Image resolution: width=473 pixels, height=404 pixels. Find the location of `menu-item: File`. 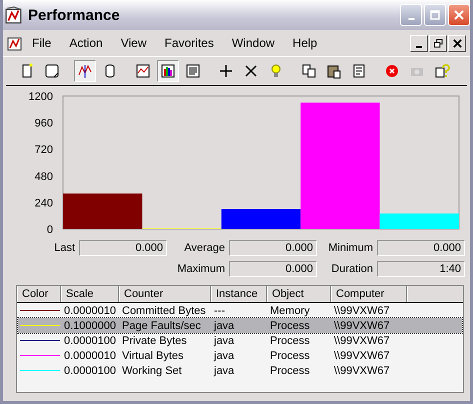

menu-item: File is located at coordinates (41, 43).